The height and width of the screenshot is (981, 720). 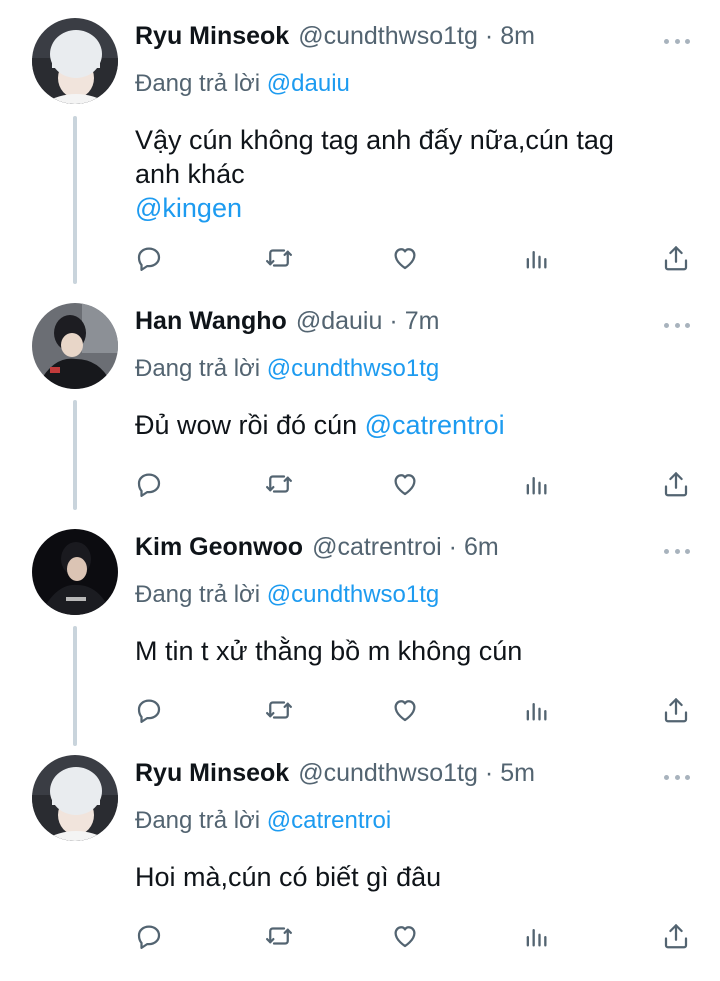 What do you see at coordinates (329, 820) in the screenshot?
I see `reply-to-mention: @catrentroi` at bounding box center [329, 820].